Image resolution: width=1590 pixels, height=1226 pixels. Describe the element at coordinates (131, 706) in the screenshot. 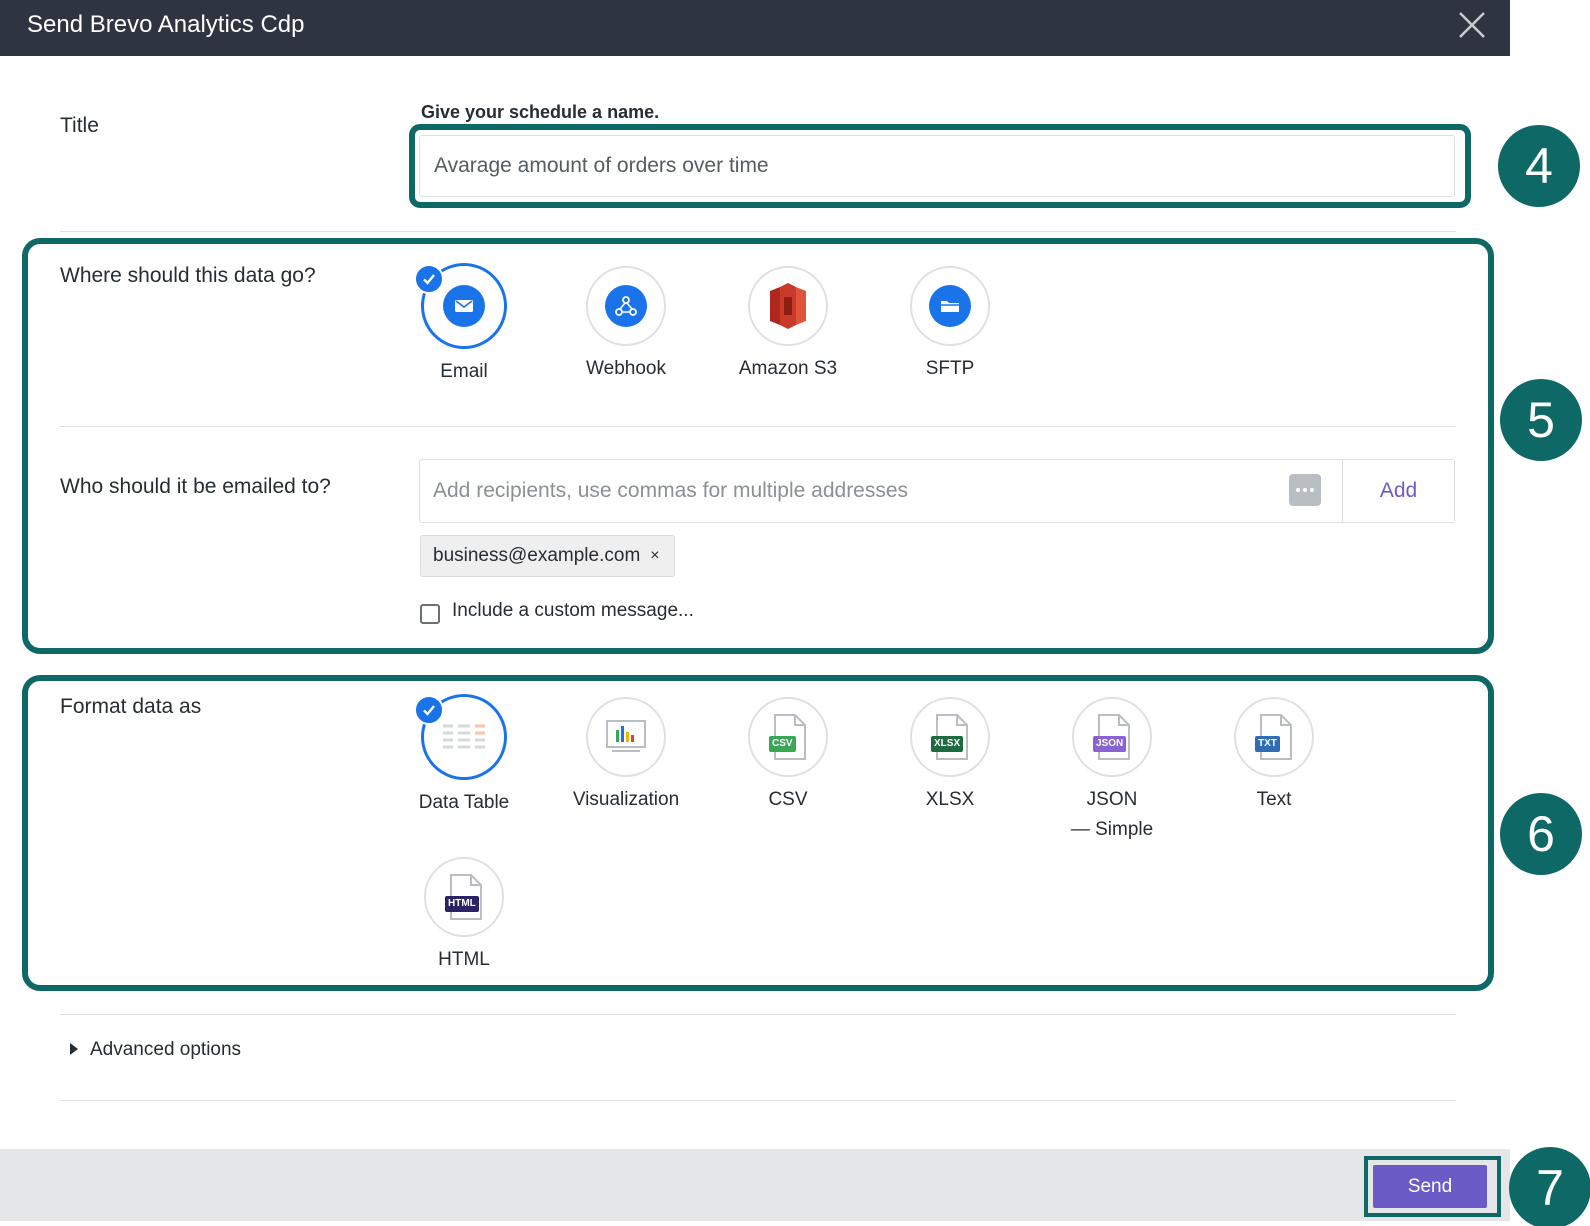

I see `format-label: Format data as` at that location.